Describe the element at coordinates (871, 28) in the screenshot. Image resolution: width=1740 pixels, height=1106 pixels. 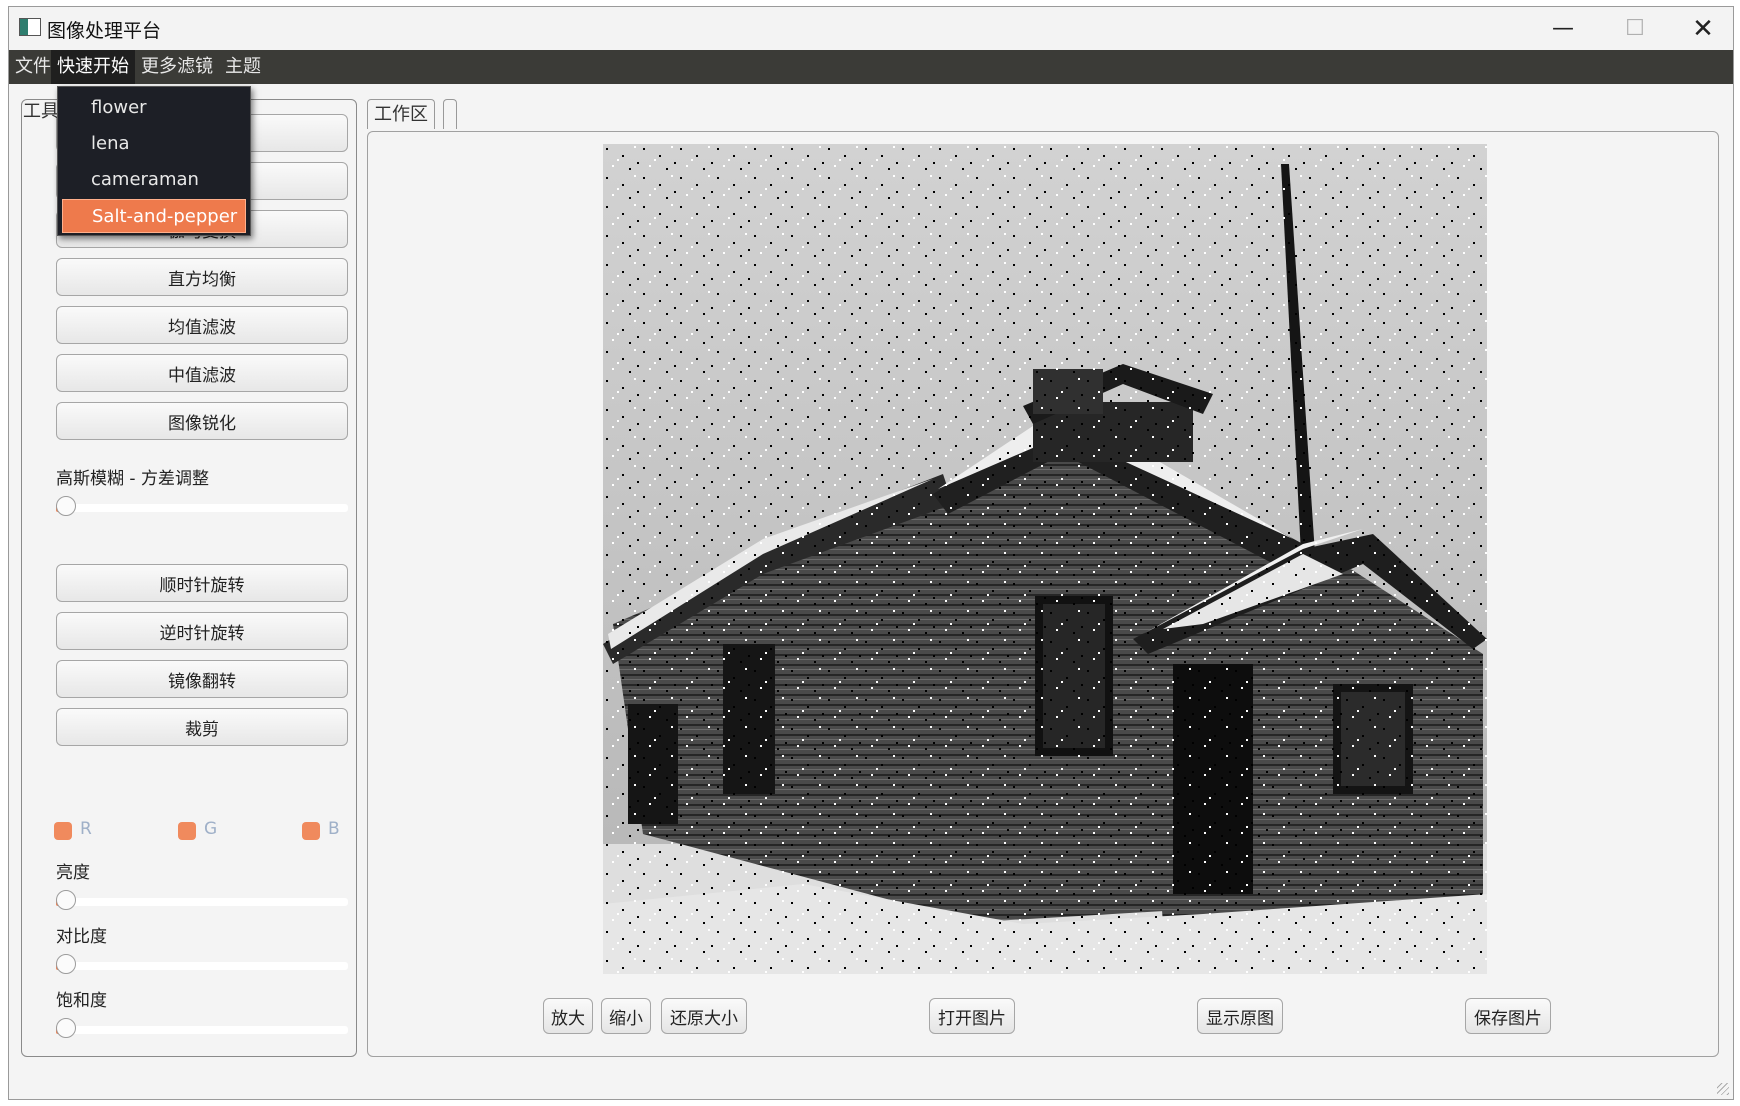
I see `title-bar: 图像处理平台 — ☐ ✕` at that location.